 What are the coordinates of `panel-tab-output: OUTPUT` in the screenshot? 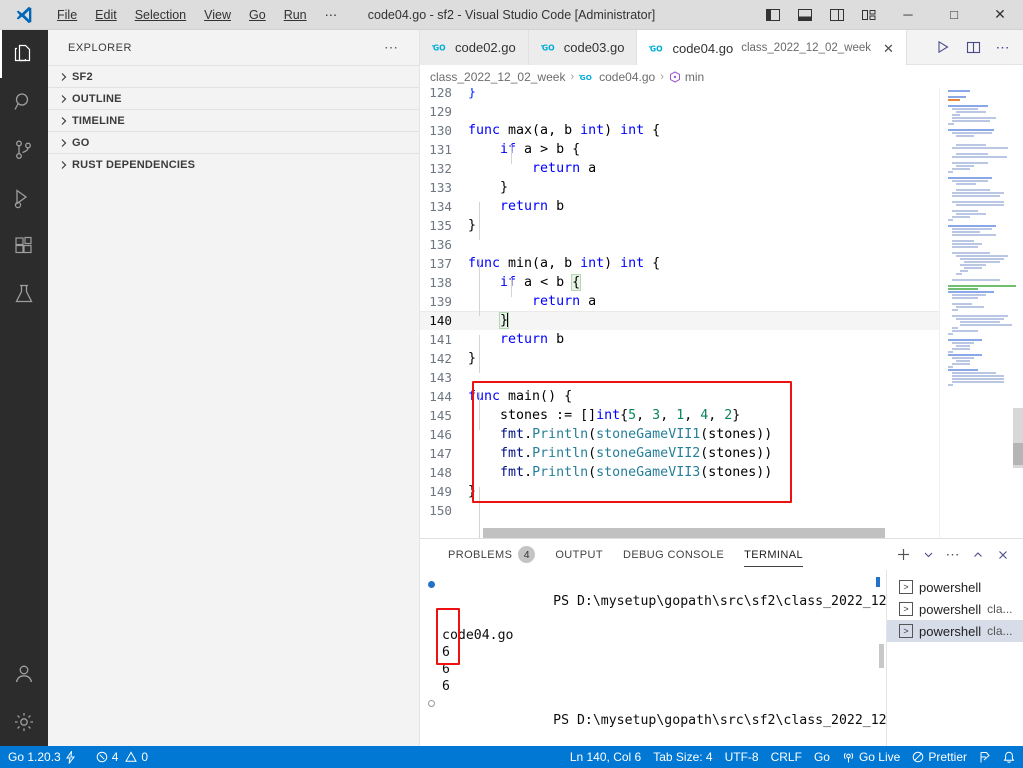 It's located at (579, 554).